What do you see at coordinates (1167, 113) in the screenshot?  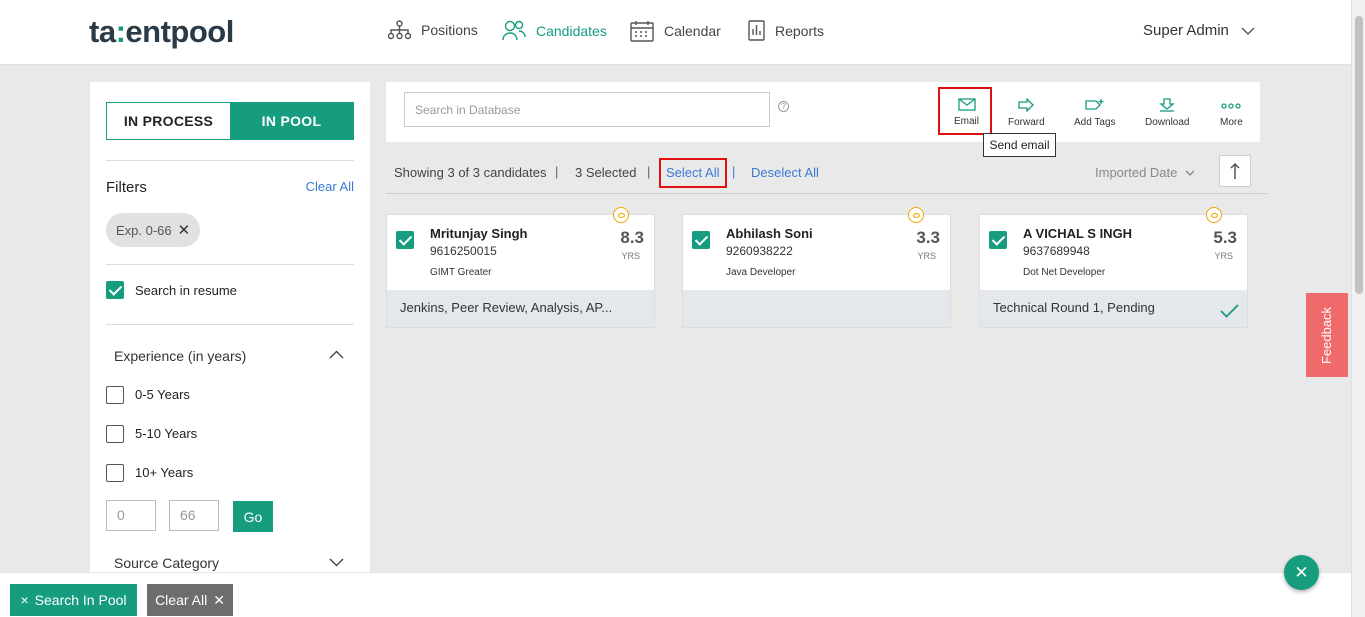 I see `download-action: Download` at bounding box center [1167, 113].